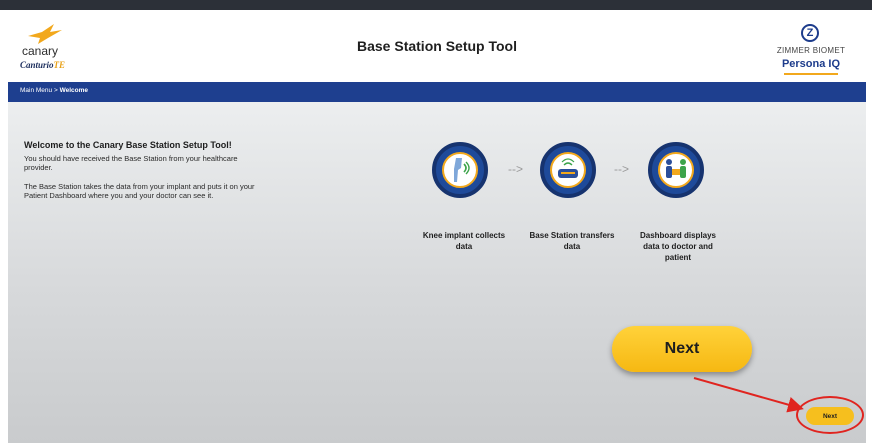 The width and height of the screenshot is (872, 443). Describe the element at coordinates (572, 241) in the screenshot. I see `step-2-label: Base Station transfers data` at that location.